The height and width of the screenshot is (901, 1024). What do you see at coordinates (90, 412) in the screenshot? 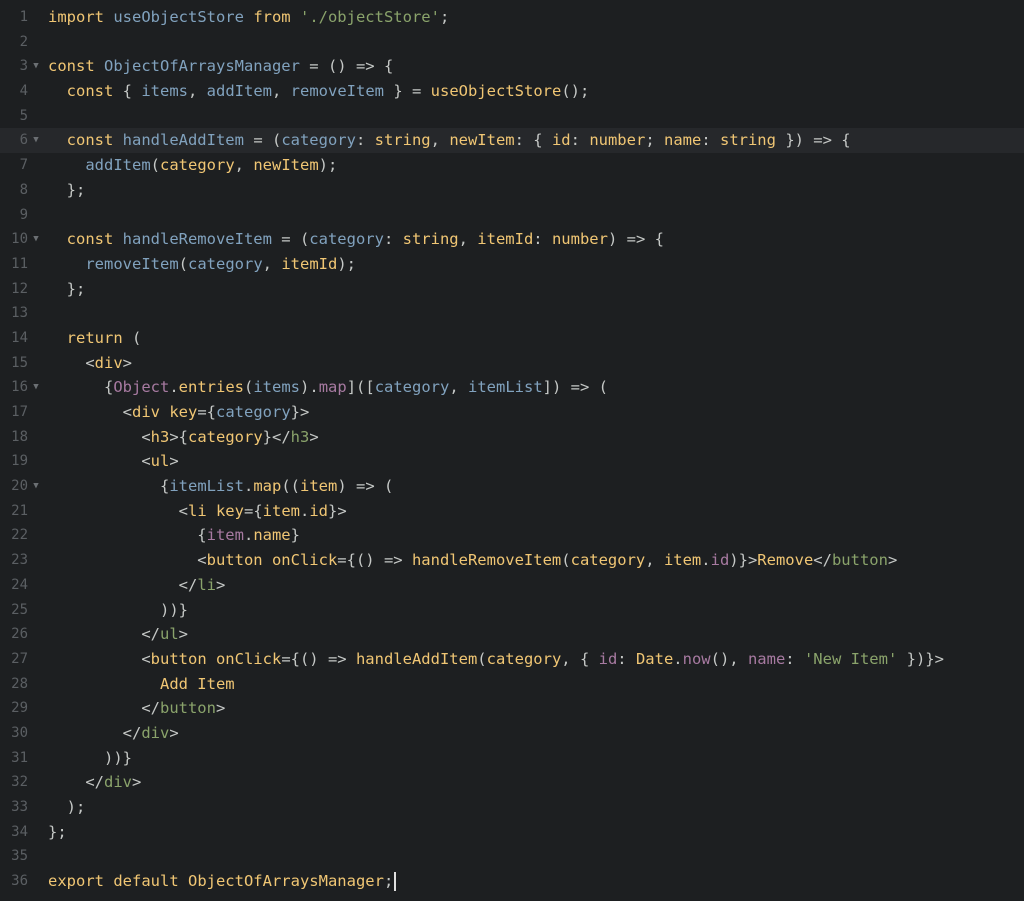
I see `code-token: <` at bounding box center [90, 412].